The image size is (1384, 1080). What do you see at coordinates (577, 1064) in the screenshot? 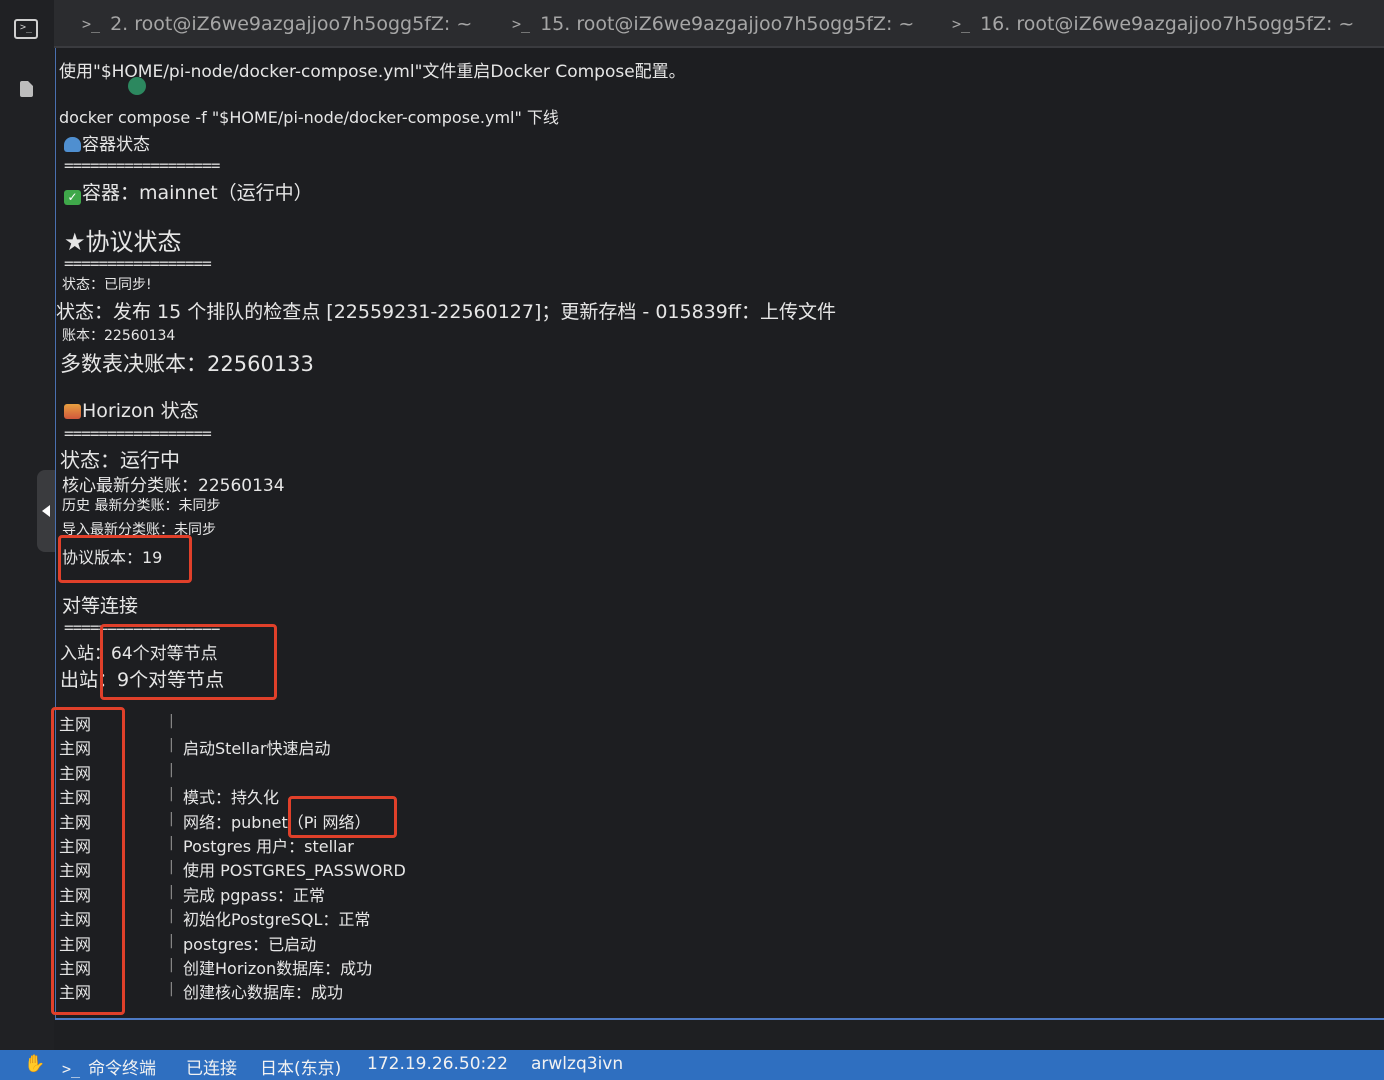
I see `hostname: arwlzq3ivn` at bounding box center [577, 1064].